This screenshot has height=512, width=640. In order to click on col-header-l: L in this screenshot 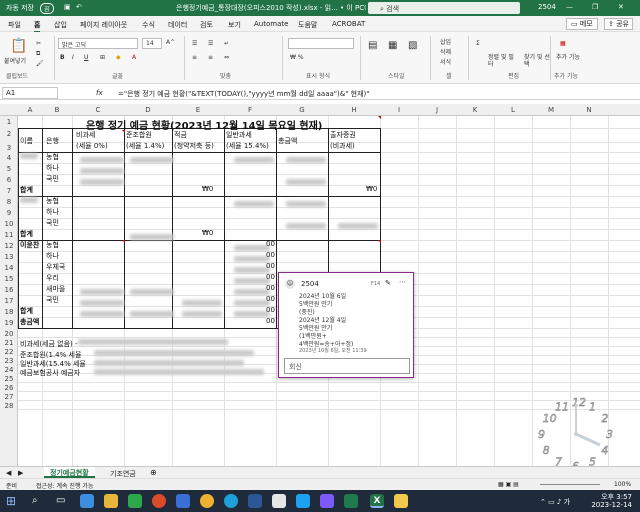, I will do `click(513, 110)`.